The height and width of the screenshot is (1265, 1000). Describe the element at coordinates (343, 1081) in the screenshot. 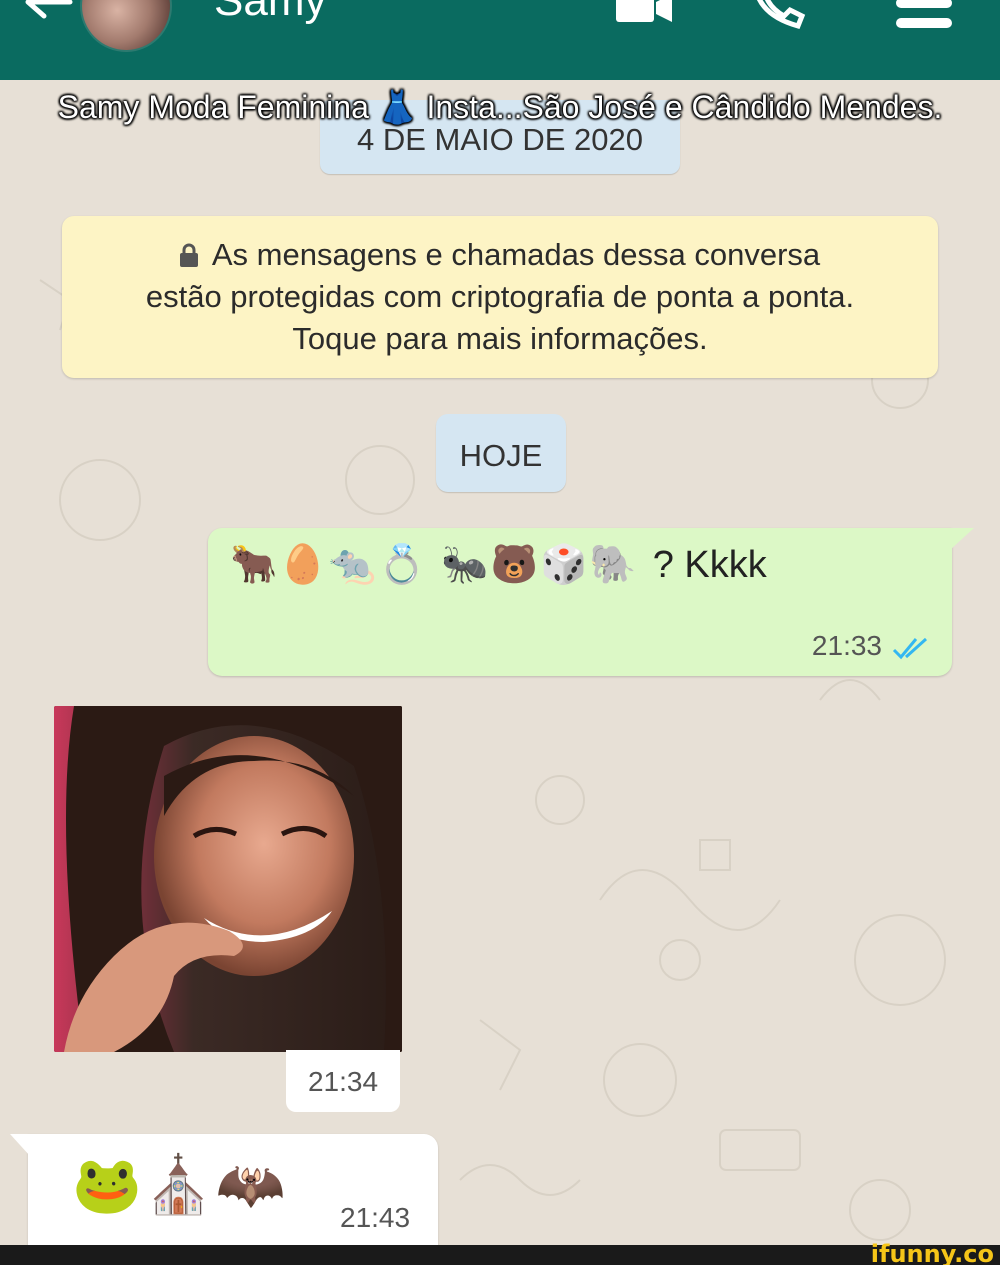

I see `image-message-time: 21:34` at that location.